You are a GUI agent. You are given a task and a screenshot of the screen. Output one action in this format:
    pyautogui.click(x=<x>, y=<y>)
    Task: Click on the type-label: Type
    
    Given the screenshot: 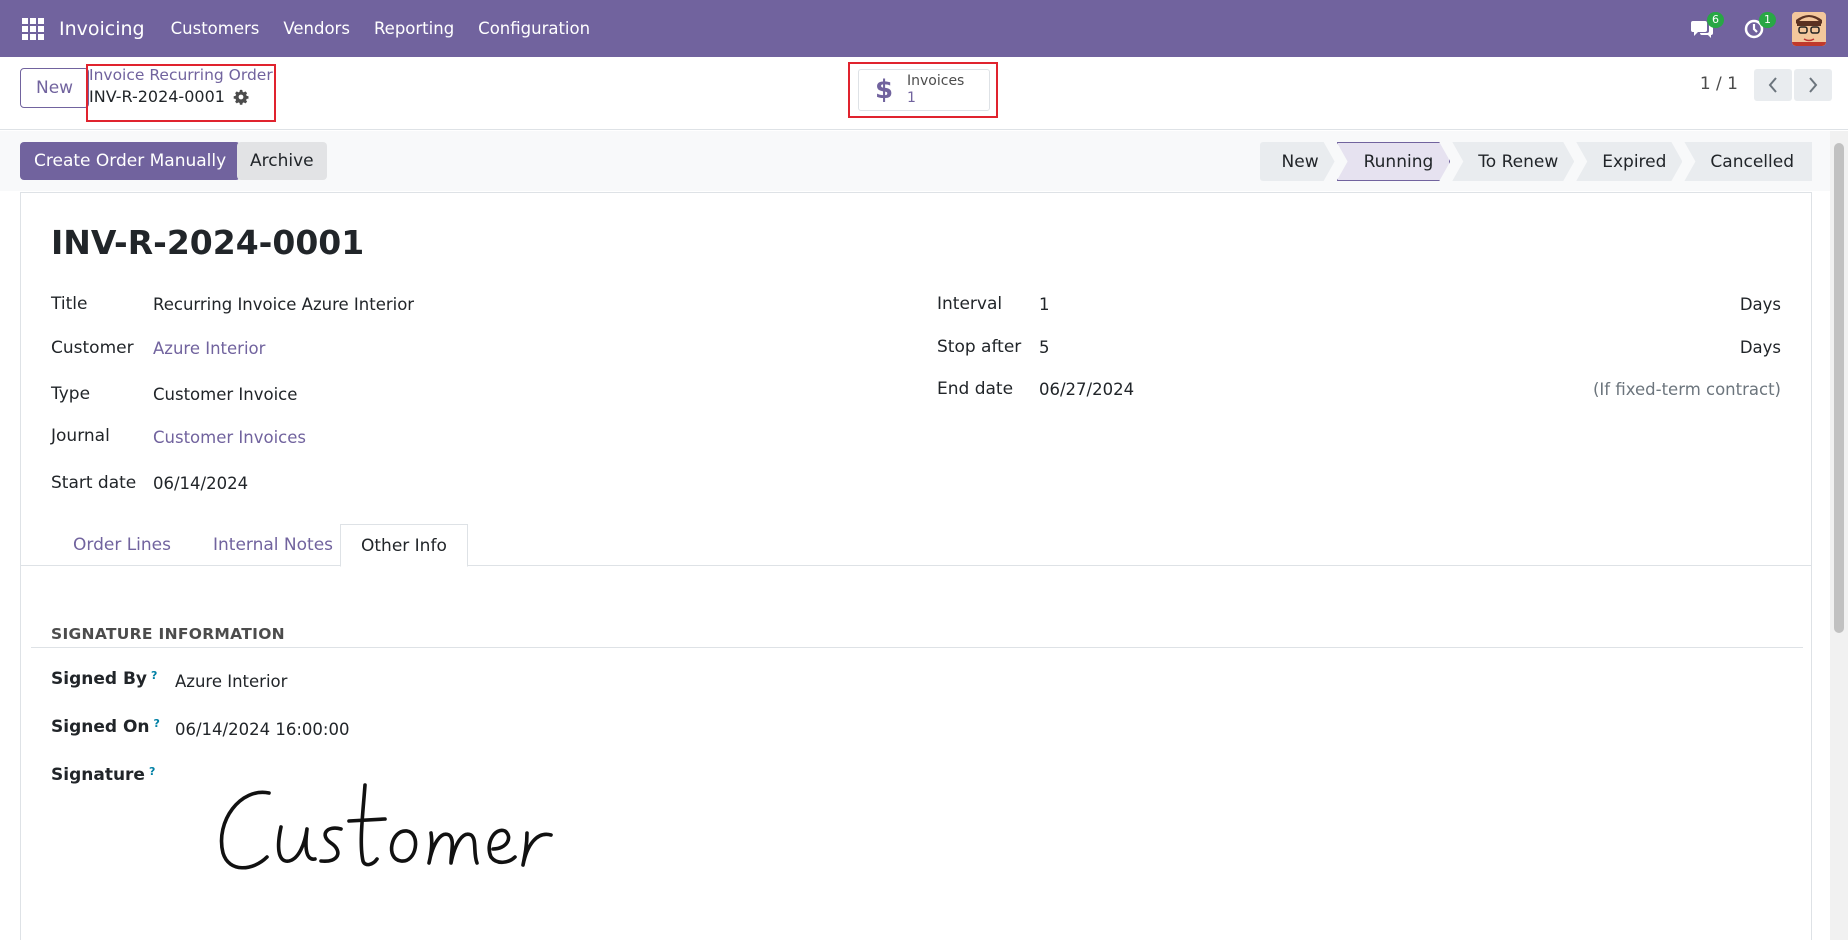 What is the action you would take?
    pyautogui.click(x=71, y=394)
    